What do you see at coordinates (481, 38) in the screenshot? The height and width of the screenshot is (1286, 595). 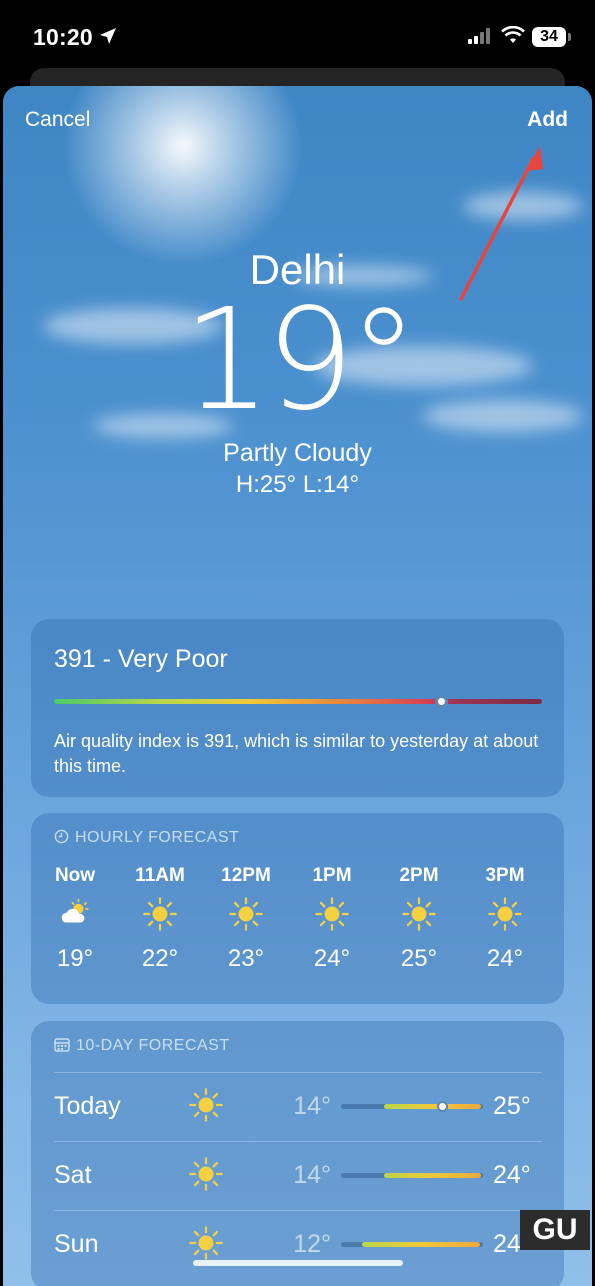 I see `cellular-signal-icon` at bounding box center [481, 38].